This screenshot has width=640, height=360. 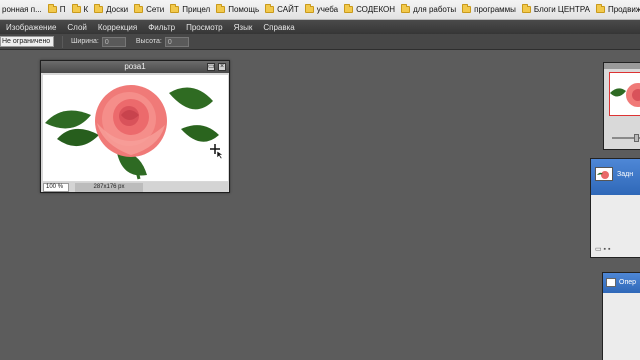 I want to click on bookmark-label: Прицел, so click(x=196, y=9).